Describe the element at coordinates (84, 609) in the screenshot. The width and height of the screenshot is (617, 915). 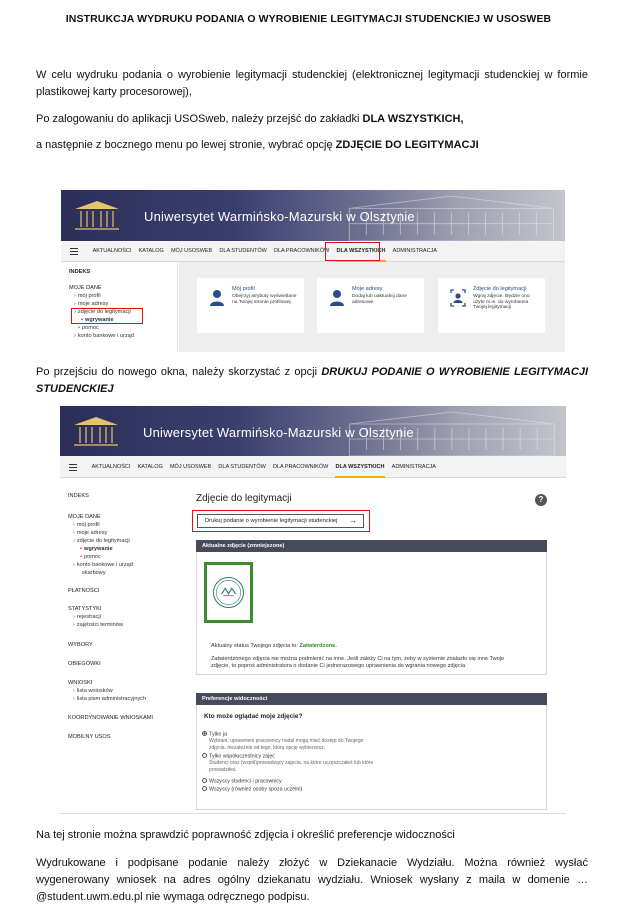
I see `menu-heading-statystyki: STATYSTYKI` at that location.